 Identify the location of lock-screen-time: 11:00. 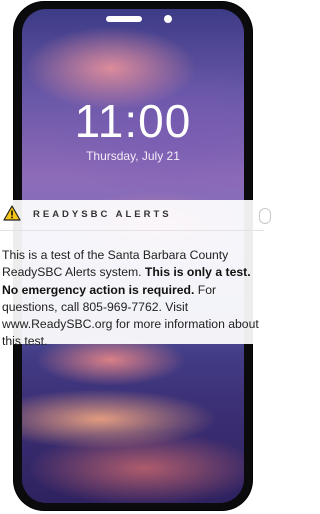
(133, 121).